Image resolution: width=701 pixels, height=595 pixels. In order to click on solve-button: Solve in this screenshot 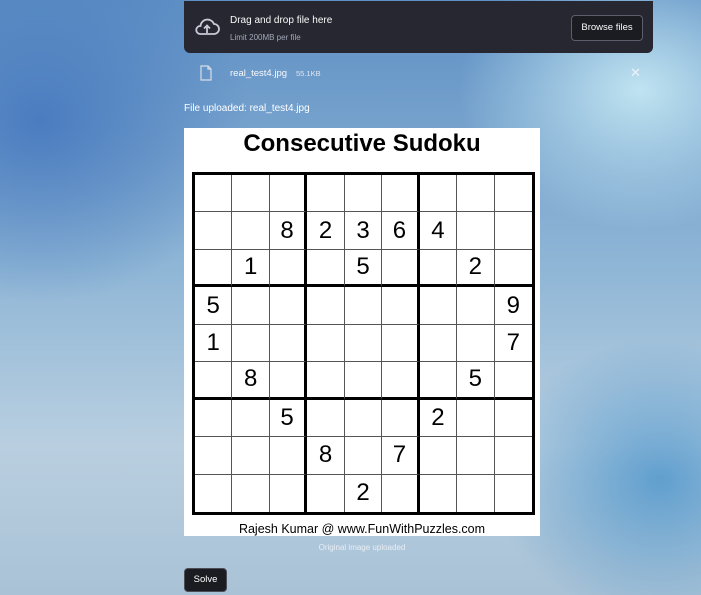, I will do `click(205, 580)`.